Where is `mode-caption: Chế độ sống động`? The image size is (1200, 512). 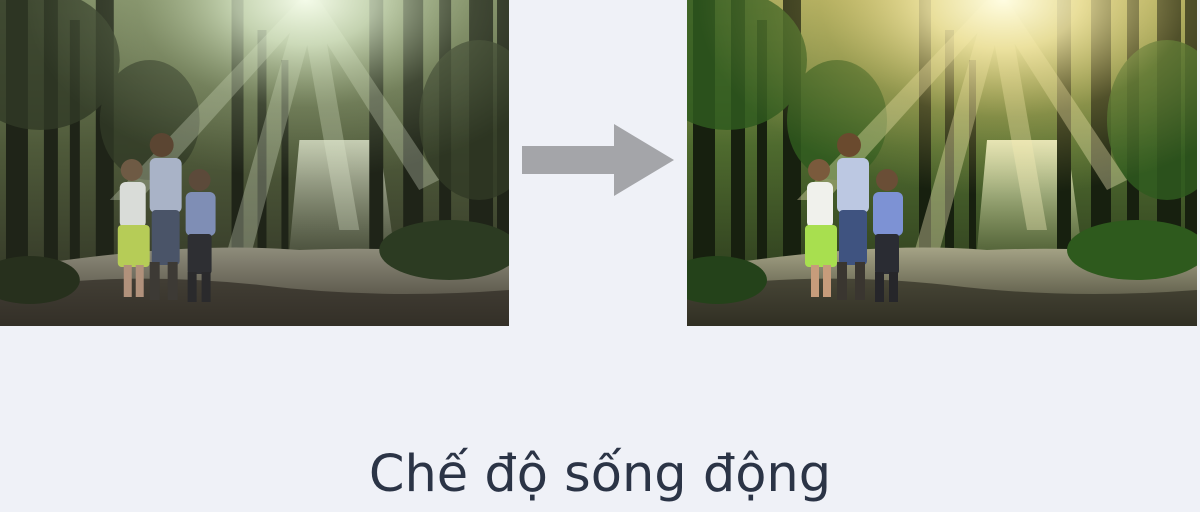 mode-caption: Chế độ sống động is located at coordinates (600, 474).